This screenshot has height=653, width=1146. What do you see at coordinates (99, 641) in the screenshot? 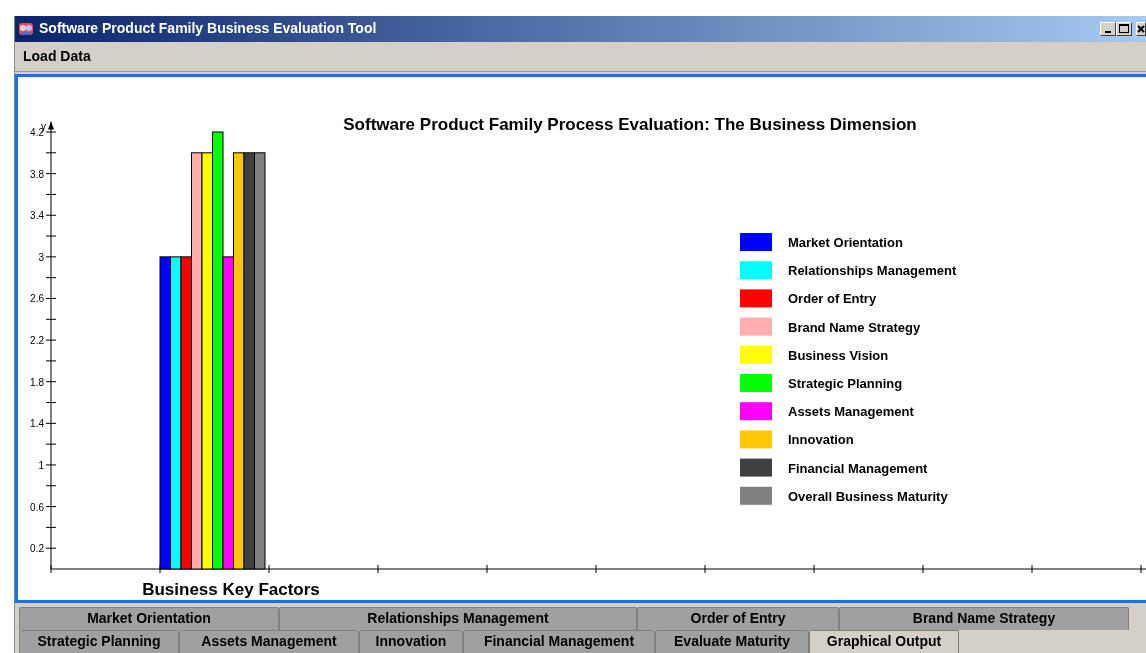
I see `tab: Strategic Planning` at bounding box center [99, 641].